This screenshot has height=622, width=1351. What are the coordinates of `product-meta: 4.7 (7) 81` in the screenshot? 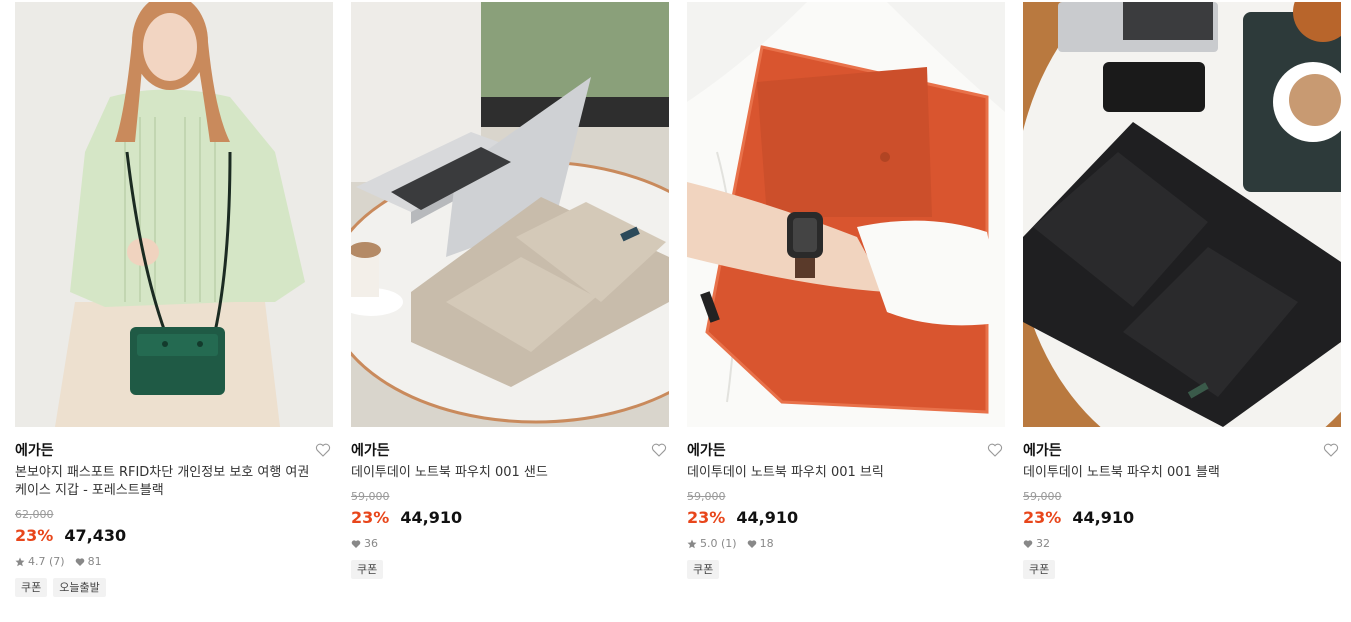 It's located at (174, 562).